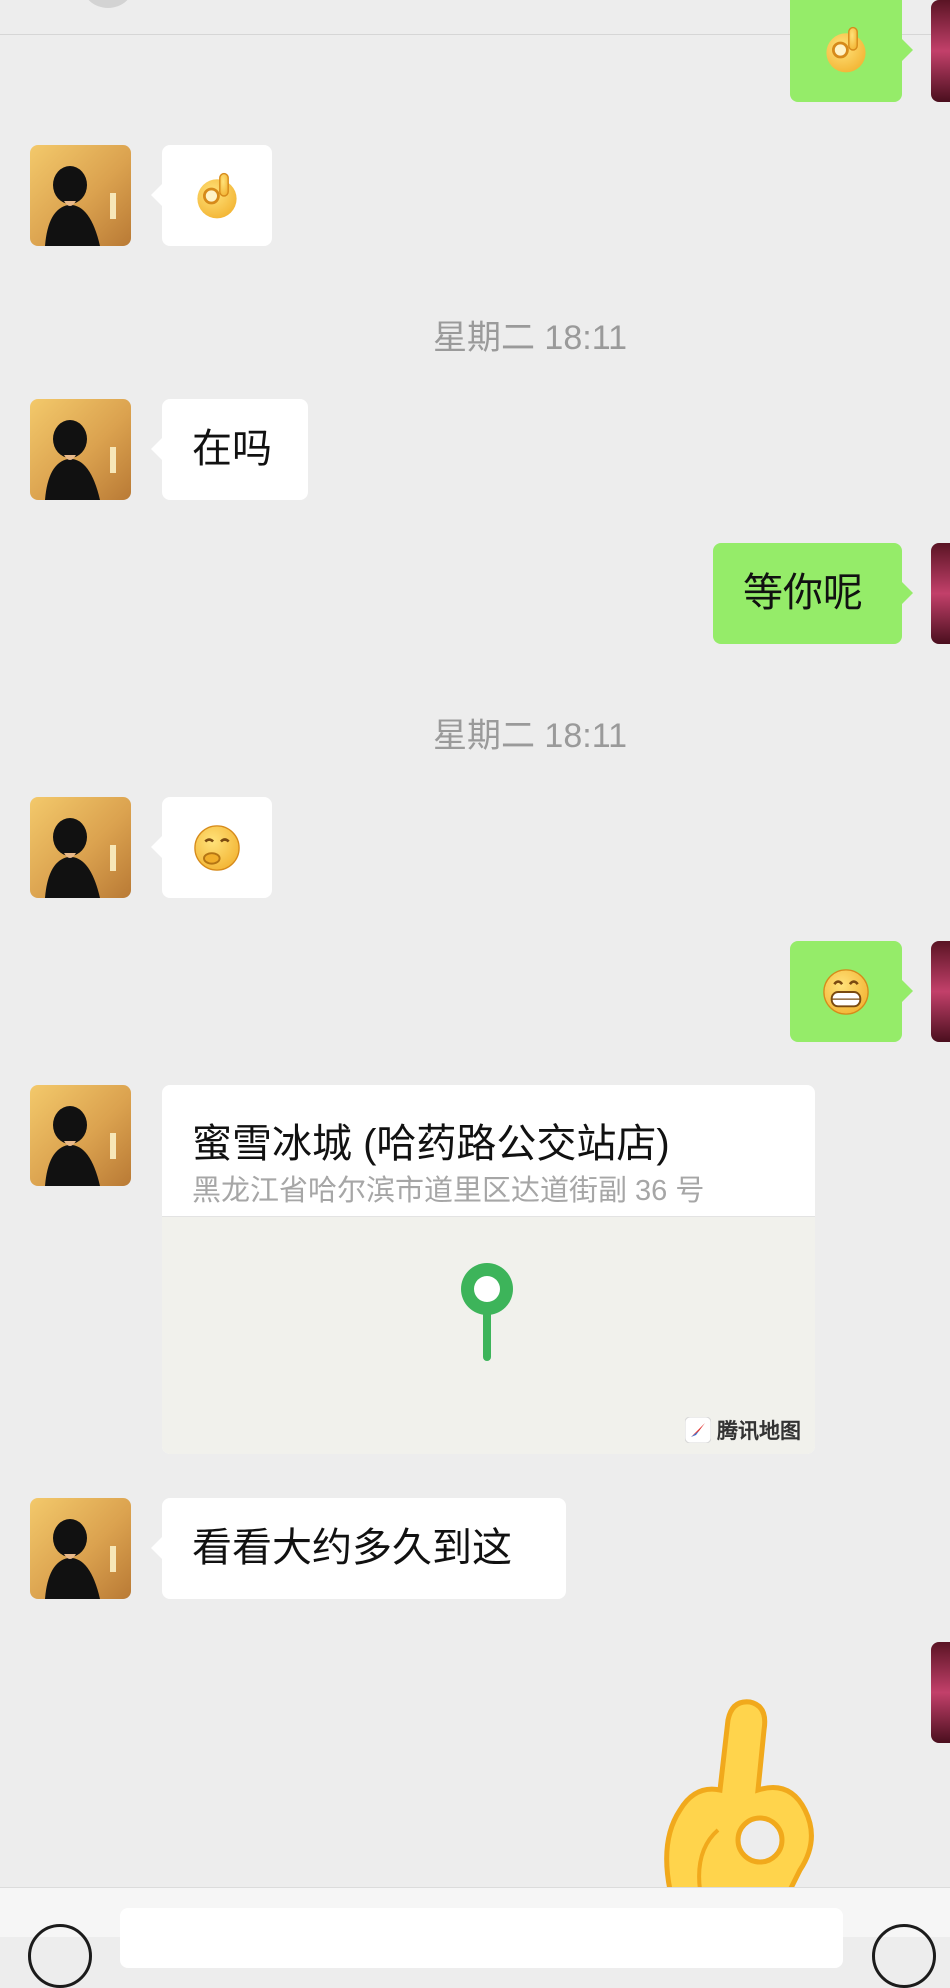 Image resolution: width=950 pixels, height=1988 pixels. I want to click on input-bar, so click(475, 1937).